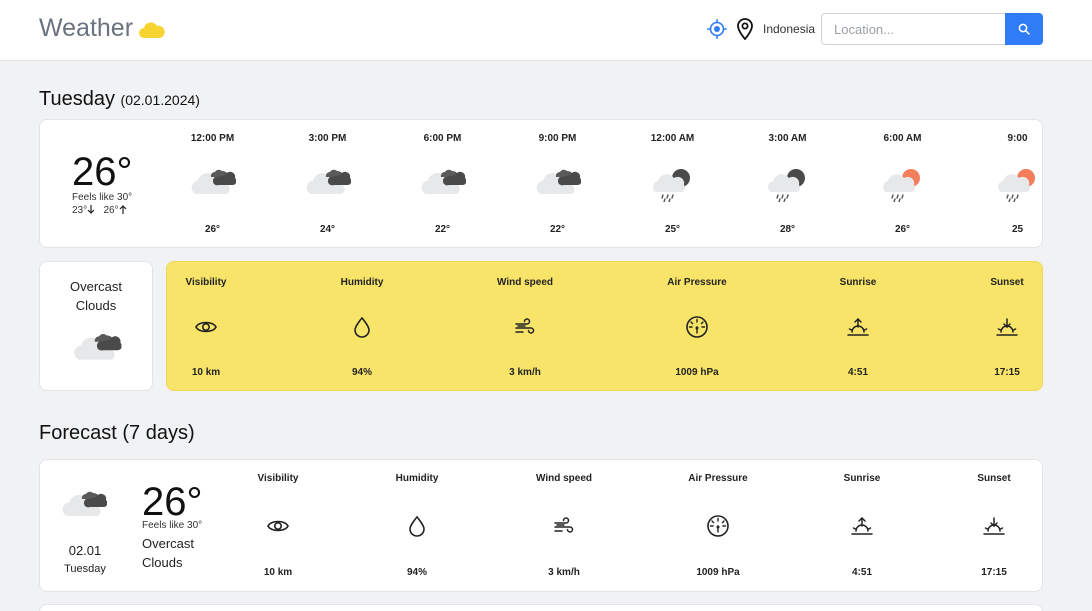  Describe the element at coordinates (177, 553) in the screenshot. I see `forecast-description: Overcast Clouds` at that location.